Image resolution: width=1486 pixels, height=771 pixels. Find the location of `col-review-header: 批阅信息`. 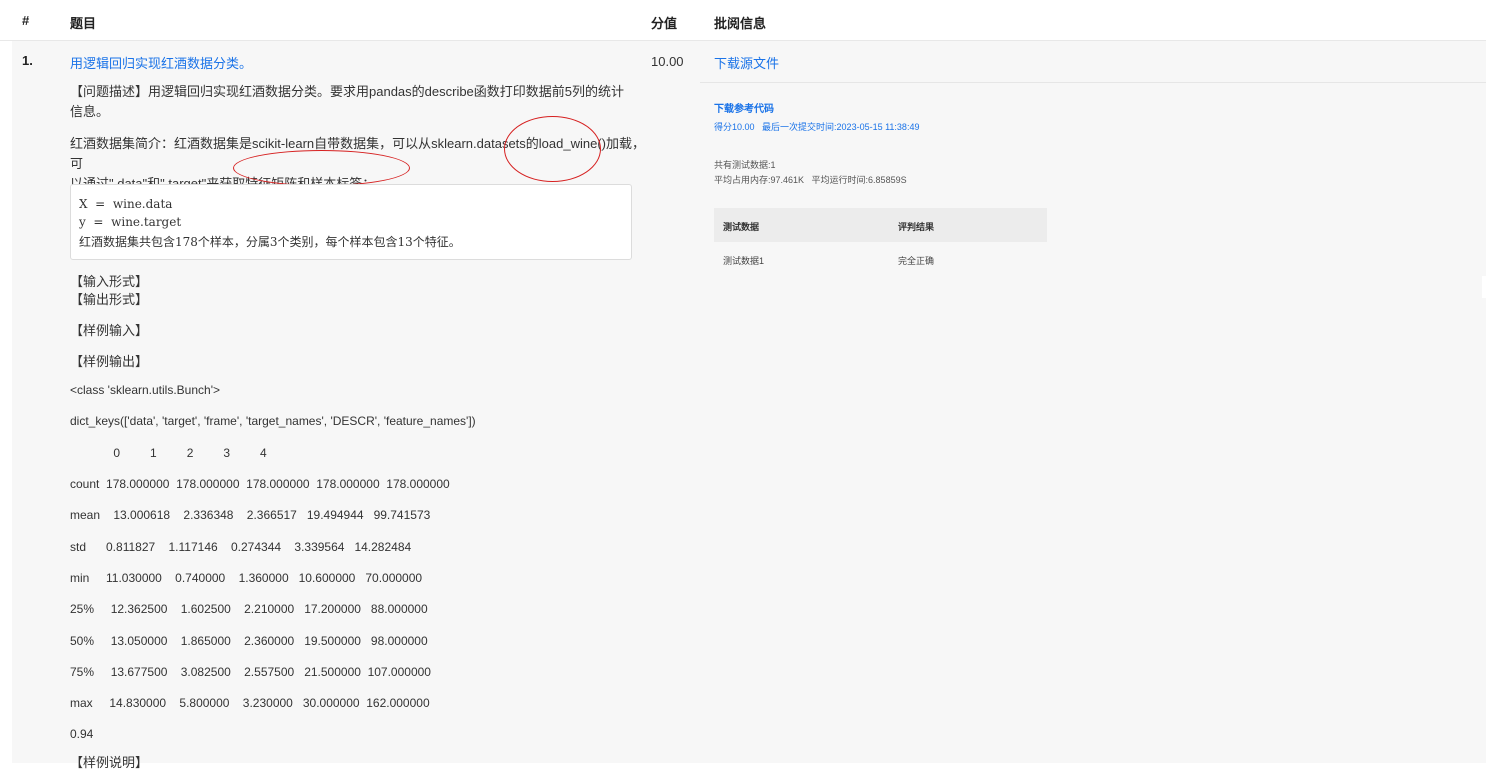

col-review-header: 批阅信息 is located at coordinates (740, 23).